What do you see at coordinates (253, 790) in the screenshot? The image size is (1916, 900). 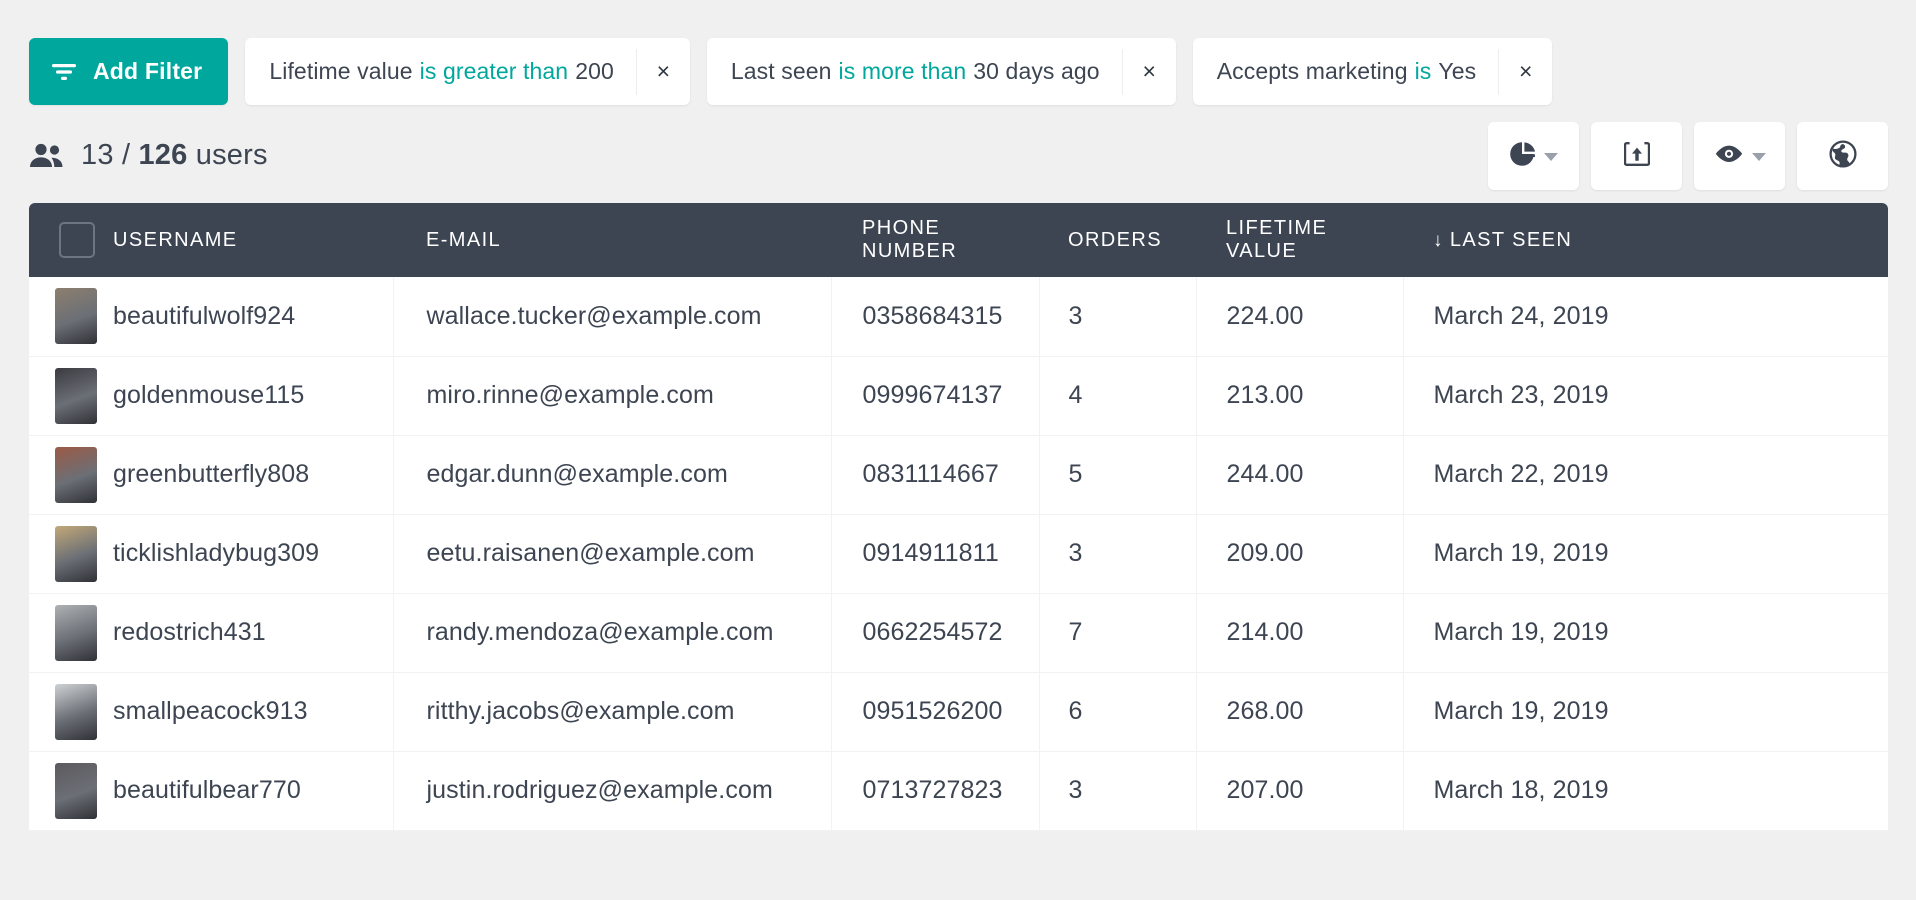 I see `cell-username: beautifulbear770` at bounding box center [253, 790].